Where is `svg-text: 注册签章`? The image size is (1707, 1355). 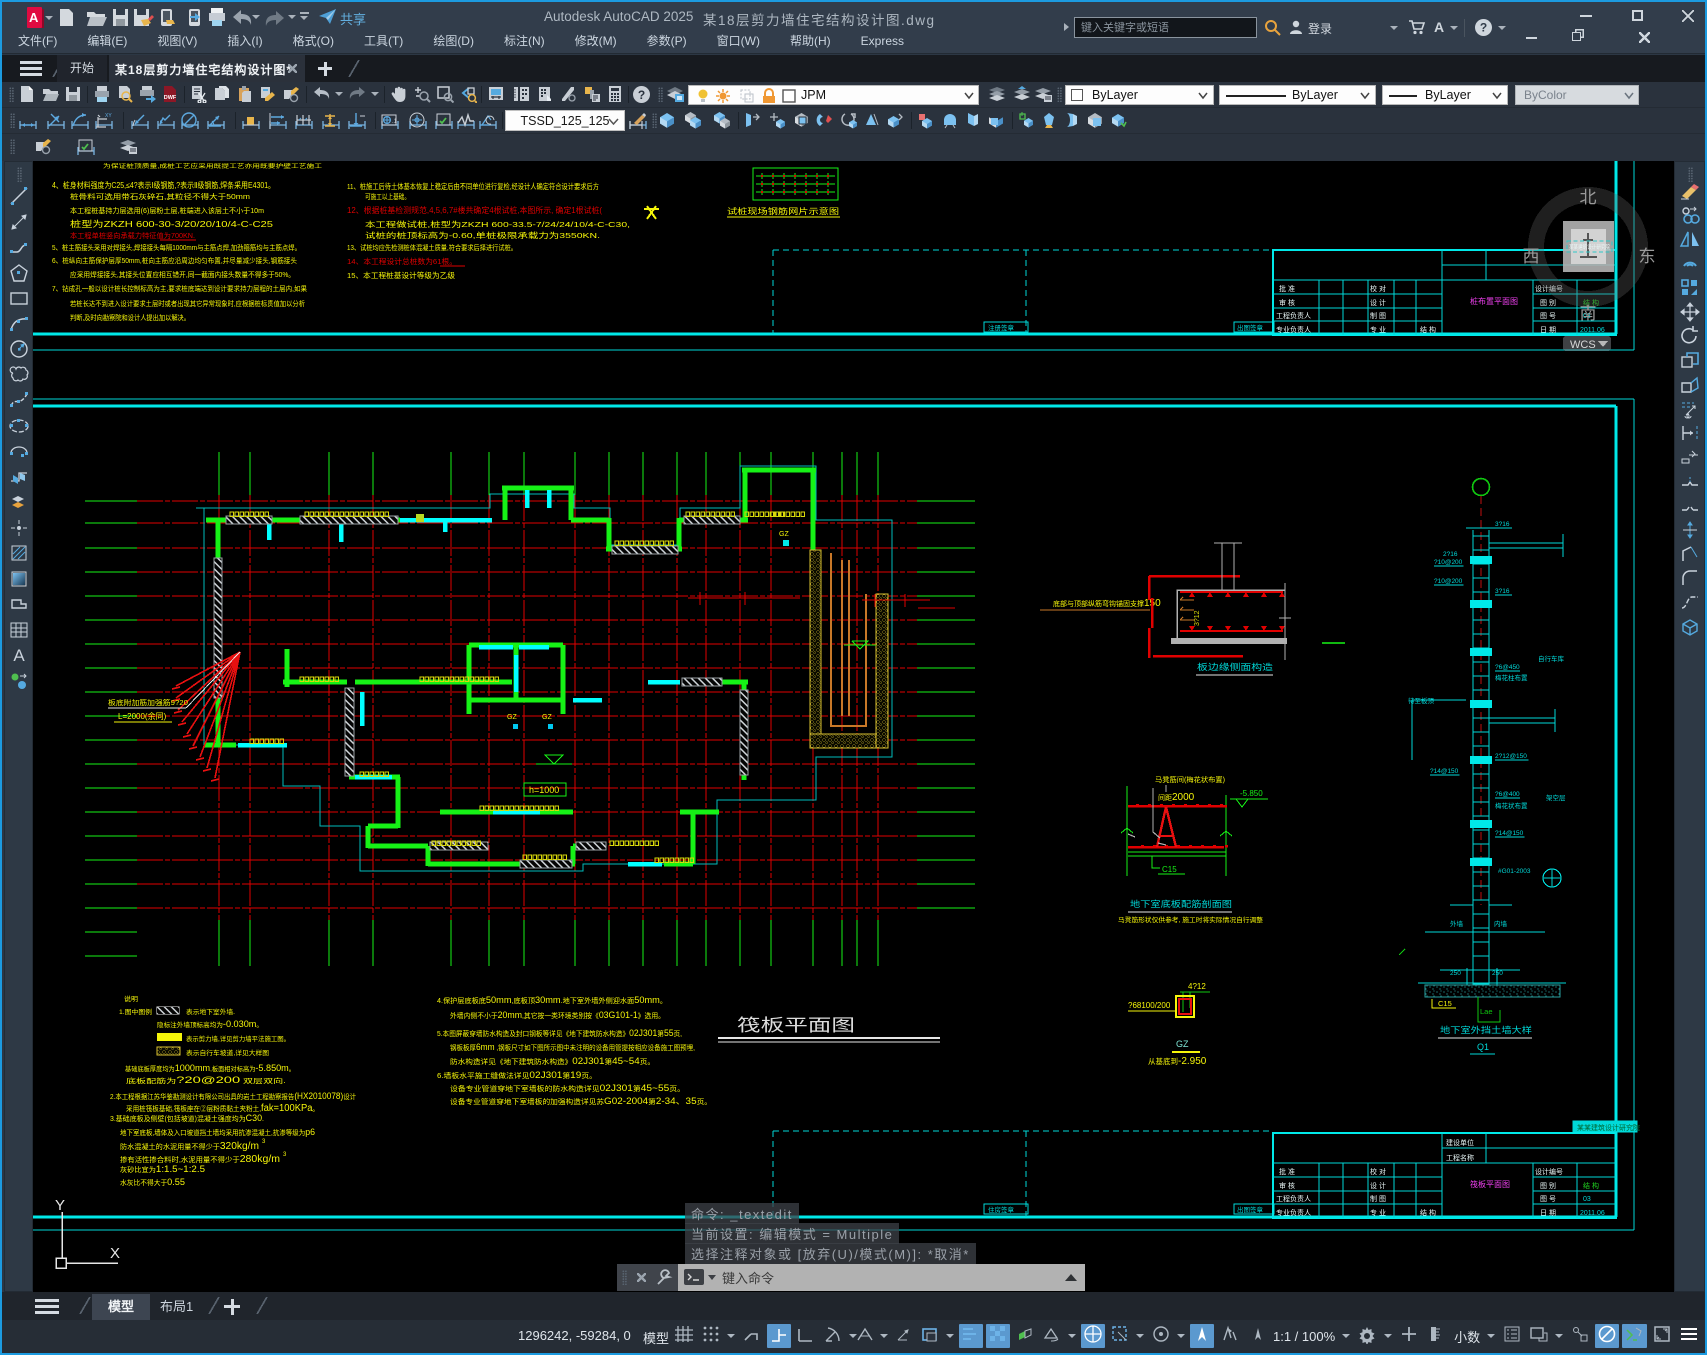
svg-text: 注册签章 is located at coordinates (1001, 327).